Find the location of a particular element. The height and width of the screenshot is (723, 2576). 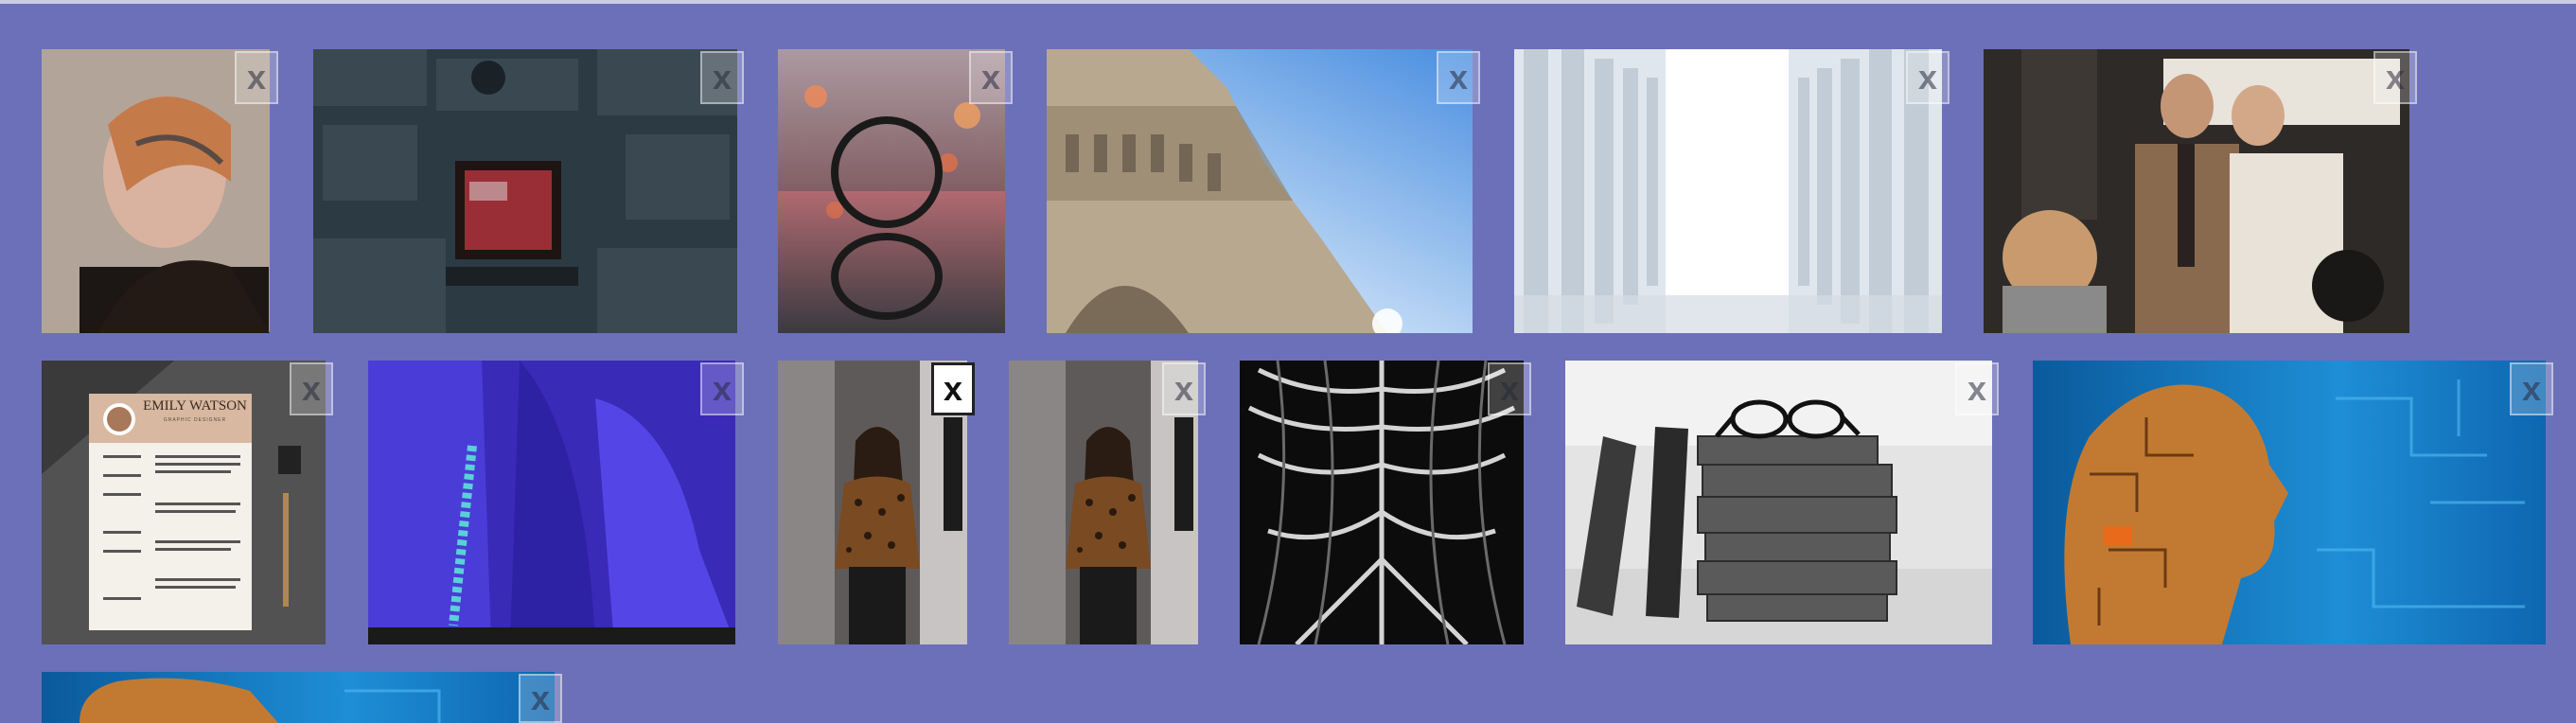

gallery-tile-blue-skin-pattern is located at coordinates (551, 503).